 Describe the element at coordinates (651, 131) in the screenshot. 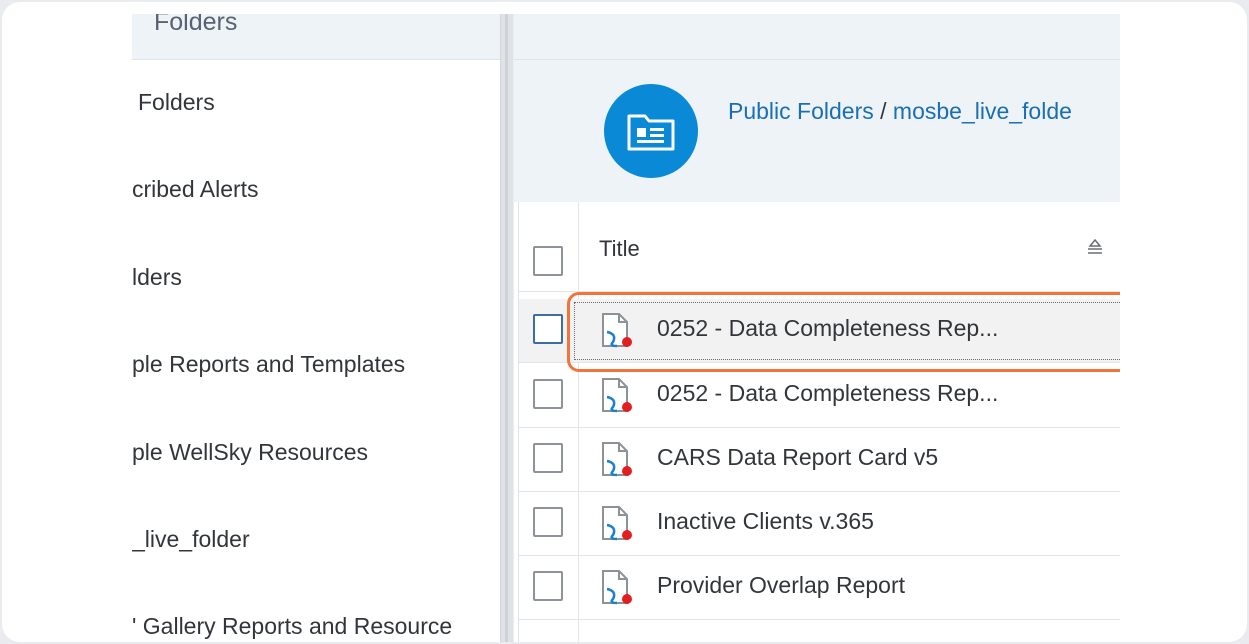

I see `folder-card-icon` at that location.